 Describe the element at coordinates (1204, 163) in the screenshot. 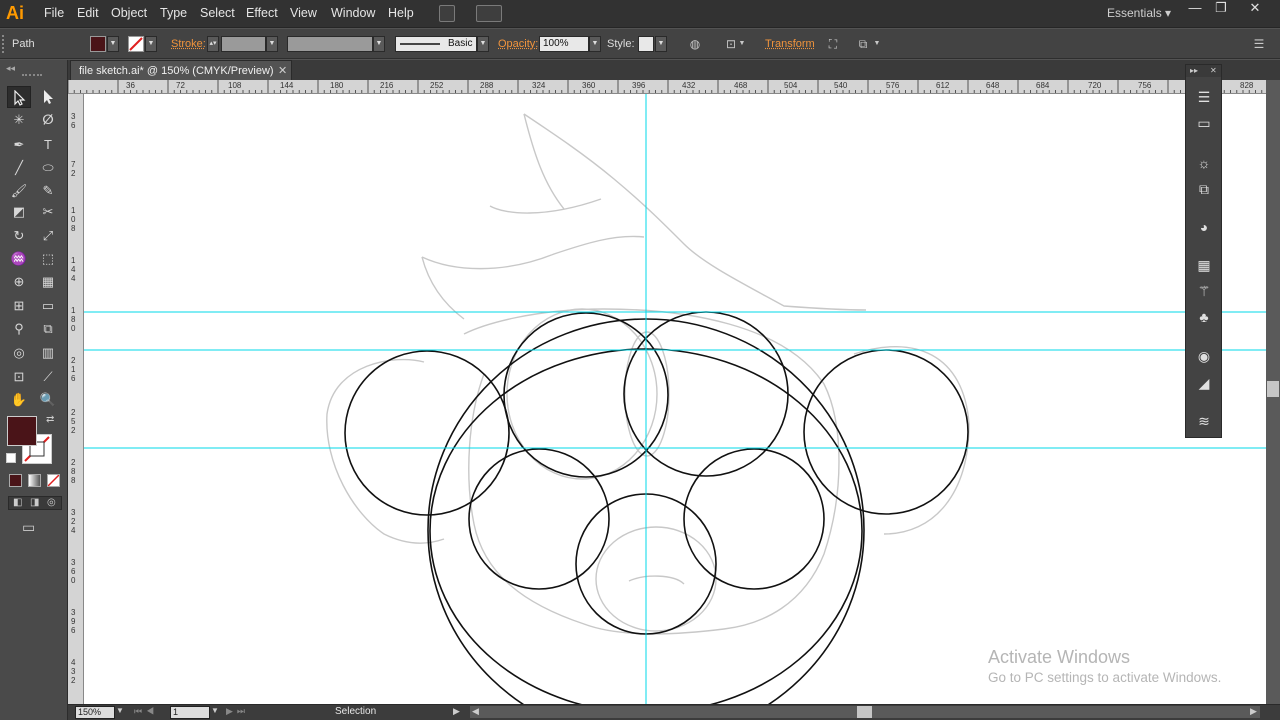

I see `appearance-icon: ☼` at that location.